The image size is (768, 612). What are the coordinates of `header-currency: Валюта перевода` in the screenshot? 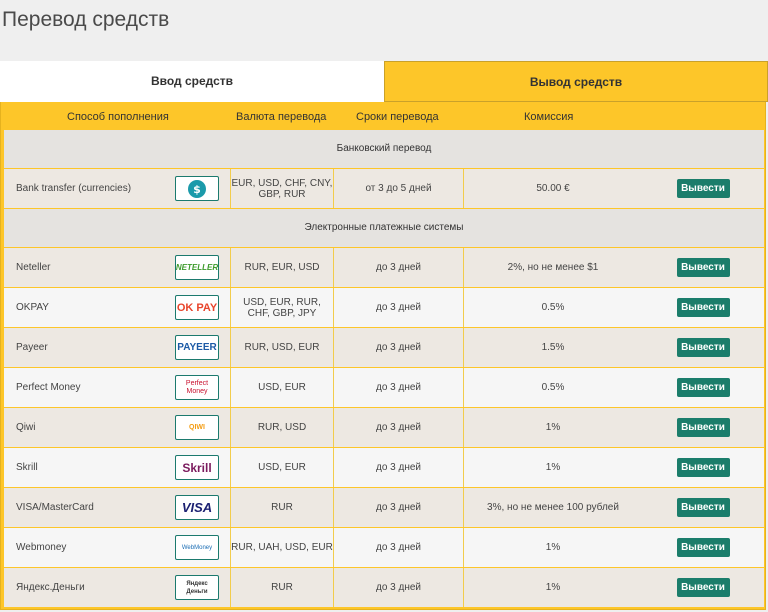 It's located at (281, 117).